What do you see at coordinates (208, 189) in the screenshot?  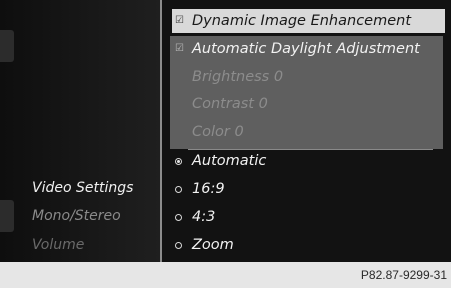 I see `option-label: 16:9` at bounding box center [208, 189].